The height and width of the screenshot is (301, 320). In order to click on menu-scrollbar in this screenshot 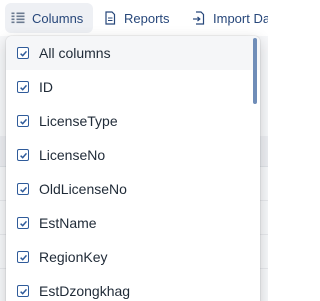, I will do `click(255, 71)`.